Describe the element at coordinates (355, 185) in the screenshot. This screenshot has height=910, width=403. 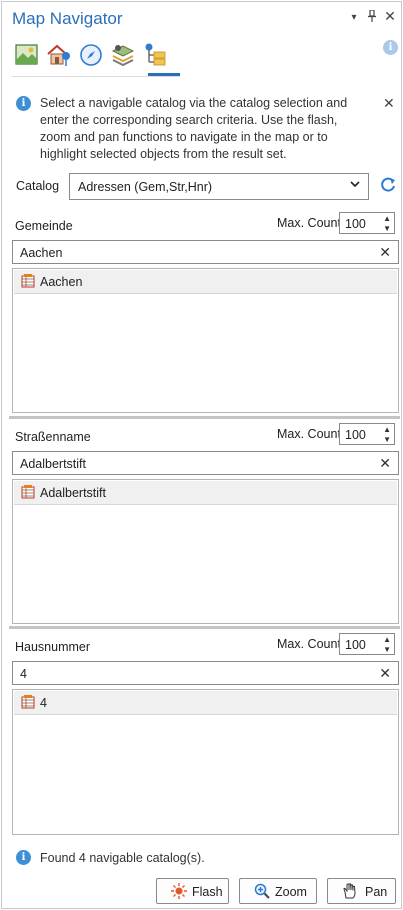
I see `chevron-down-icon` at that location.